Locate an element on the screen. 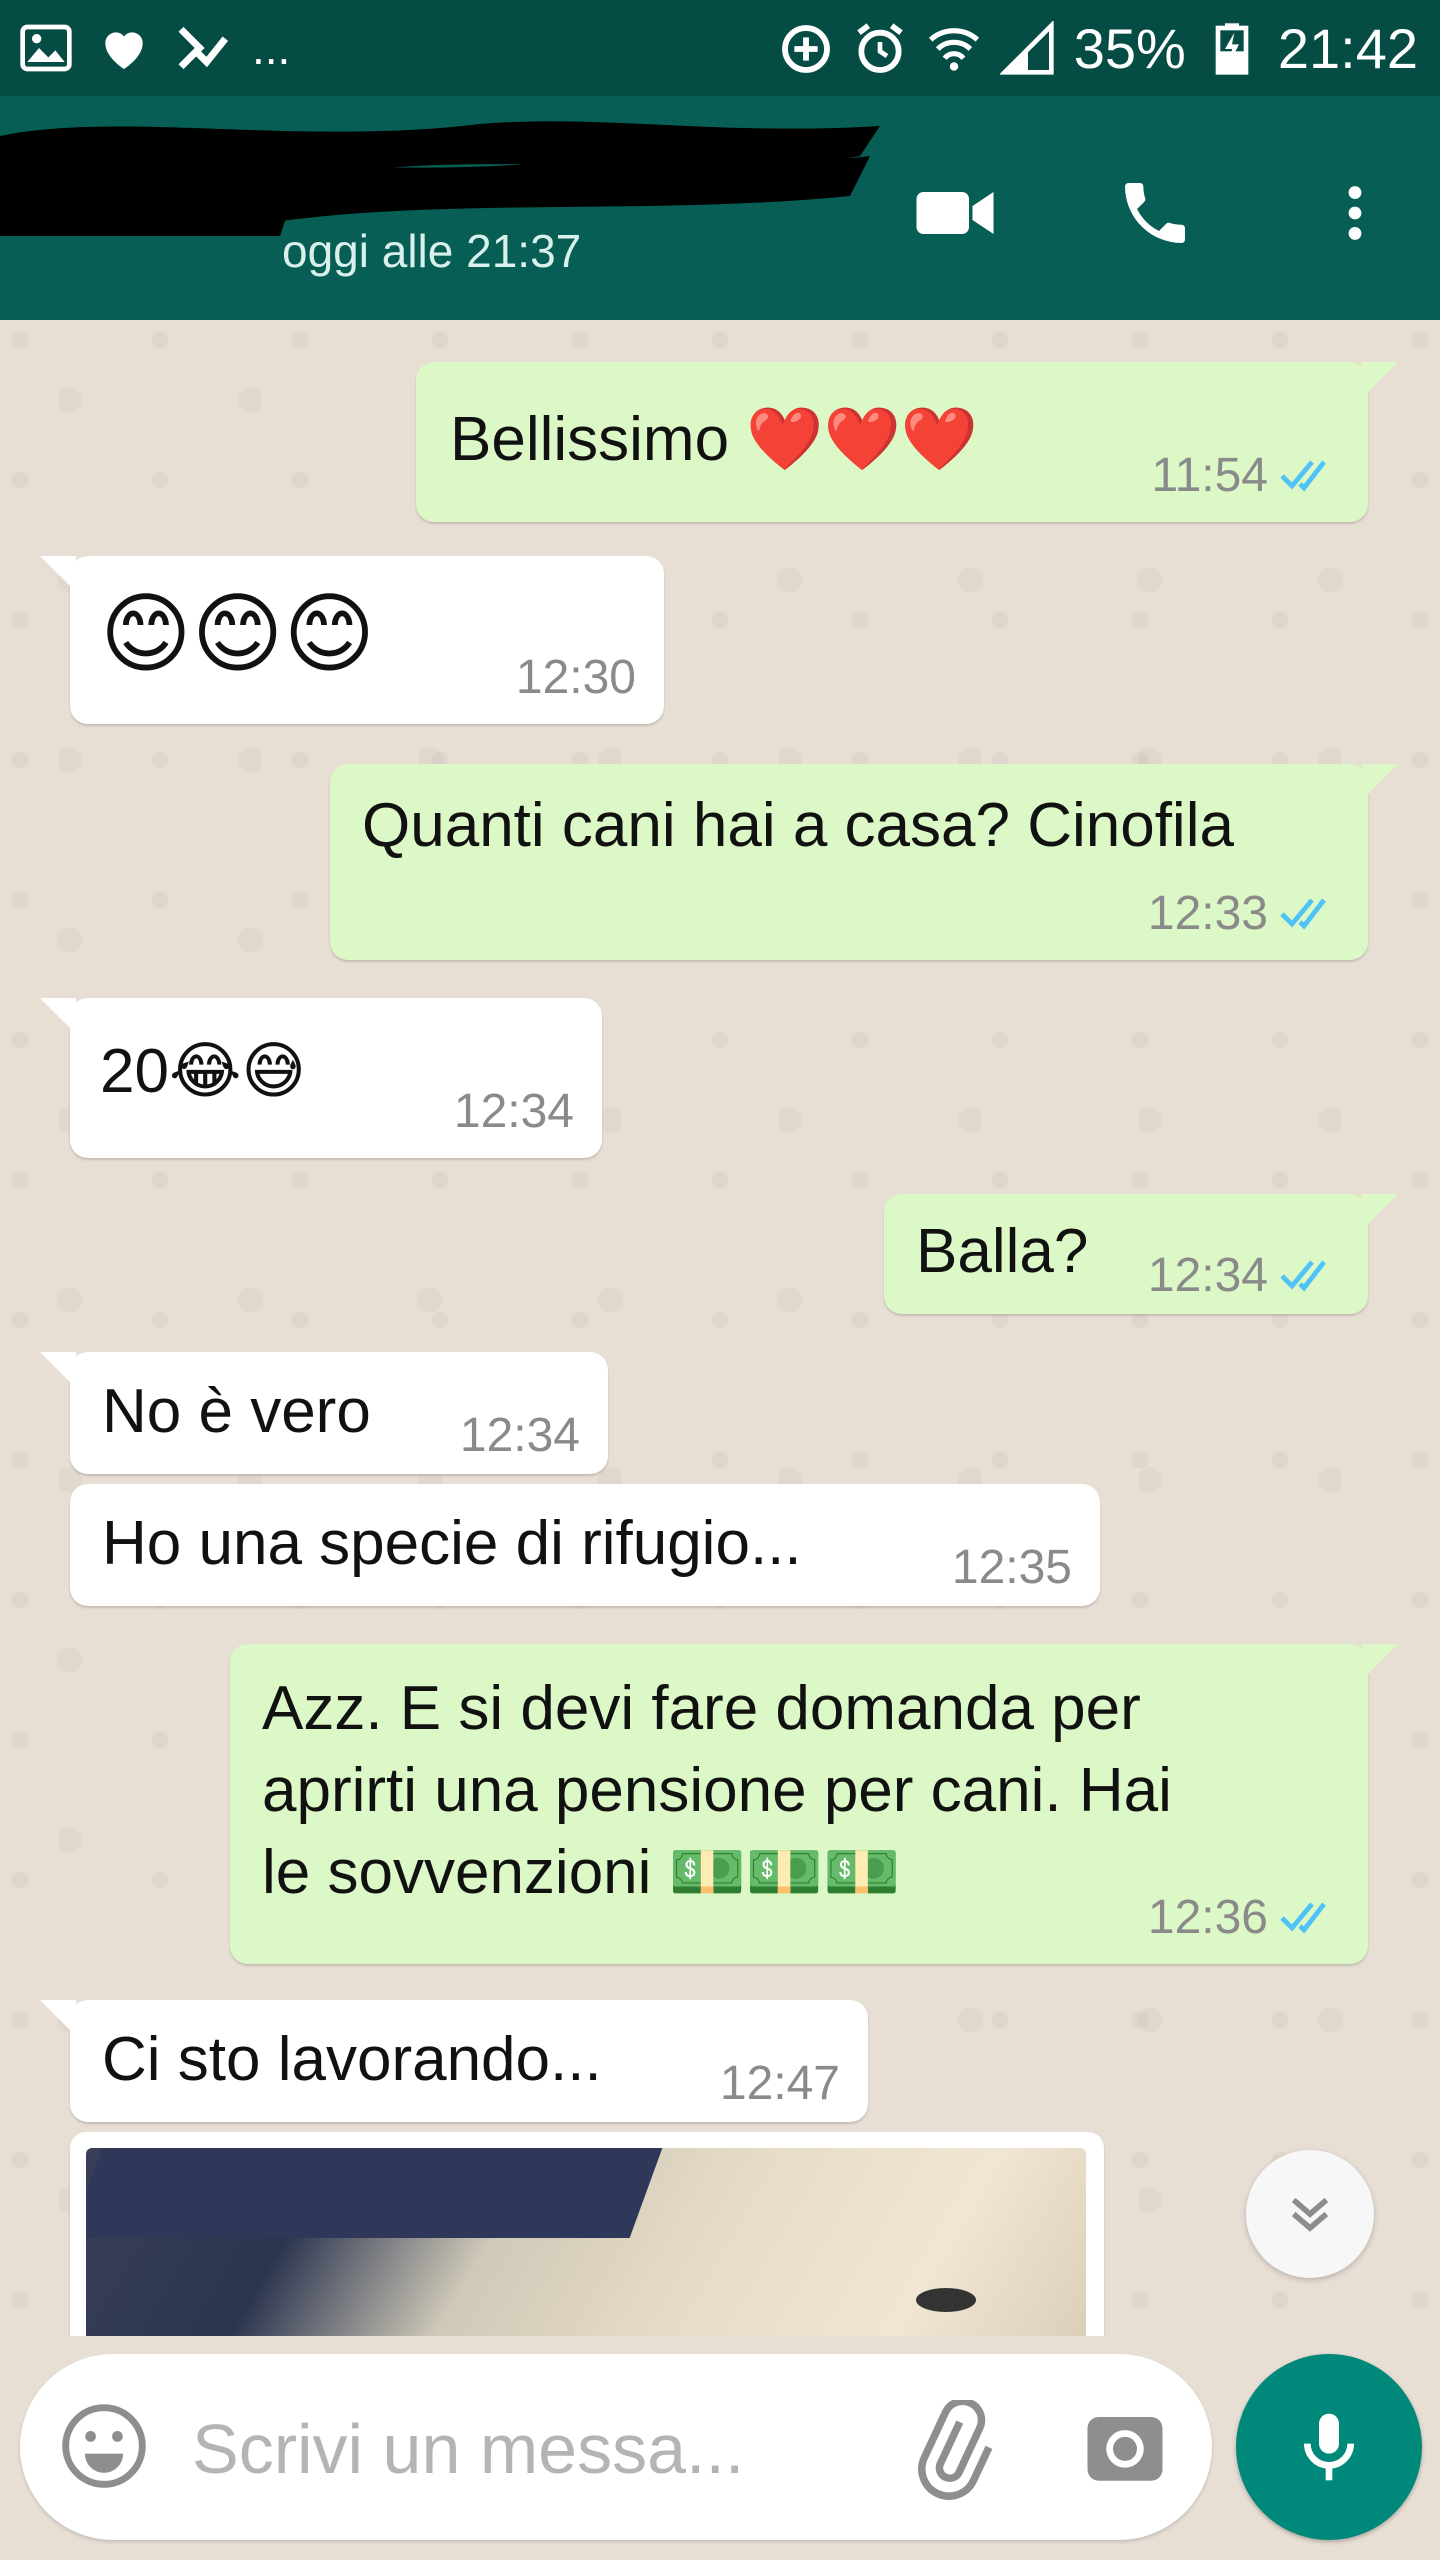 The width and height of the screenshot is (1440, 2560). voice-message-button is located at coordinates (1329, 2447).